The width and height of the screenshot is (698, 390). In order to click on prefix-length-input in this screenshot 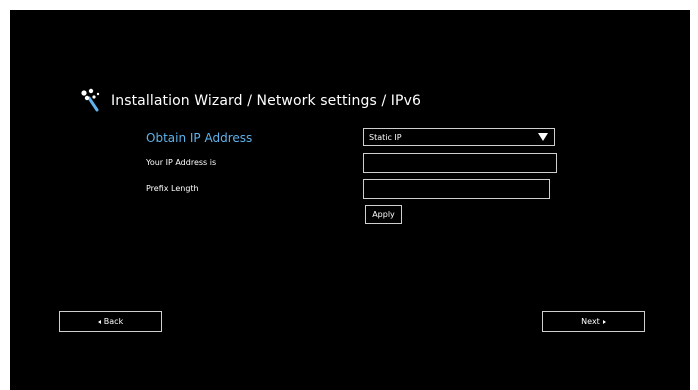, I will do `click(456, 189)`.